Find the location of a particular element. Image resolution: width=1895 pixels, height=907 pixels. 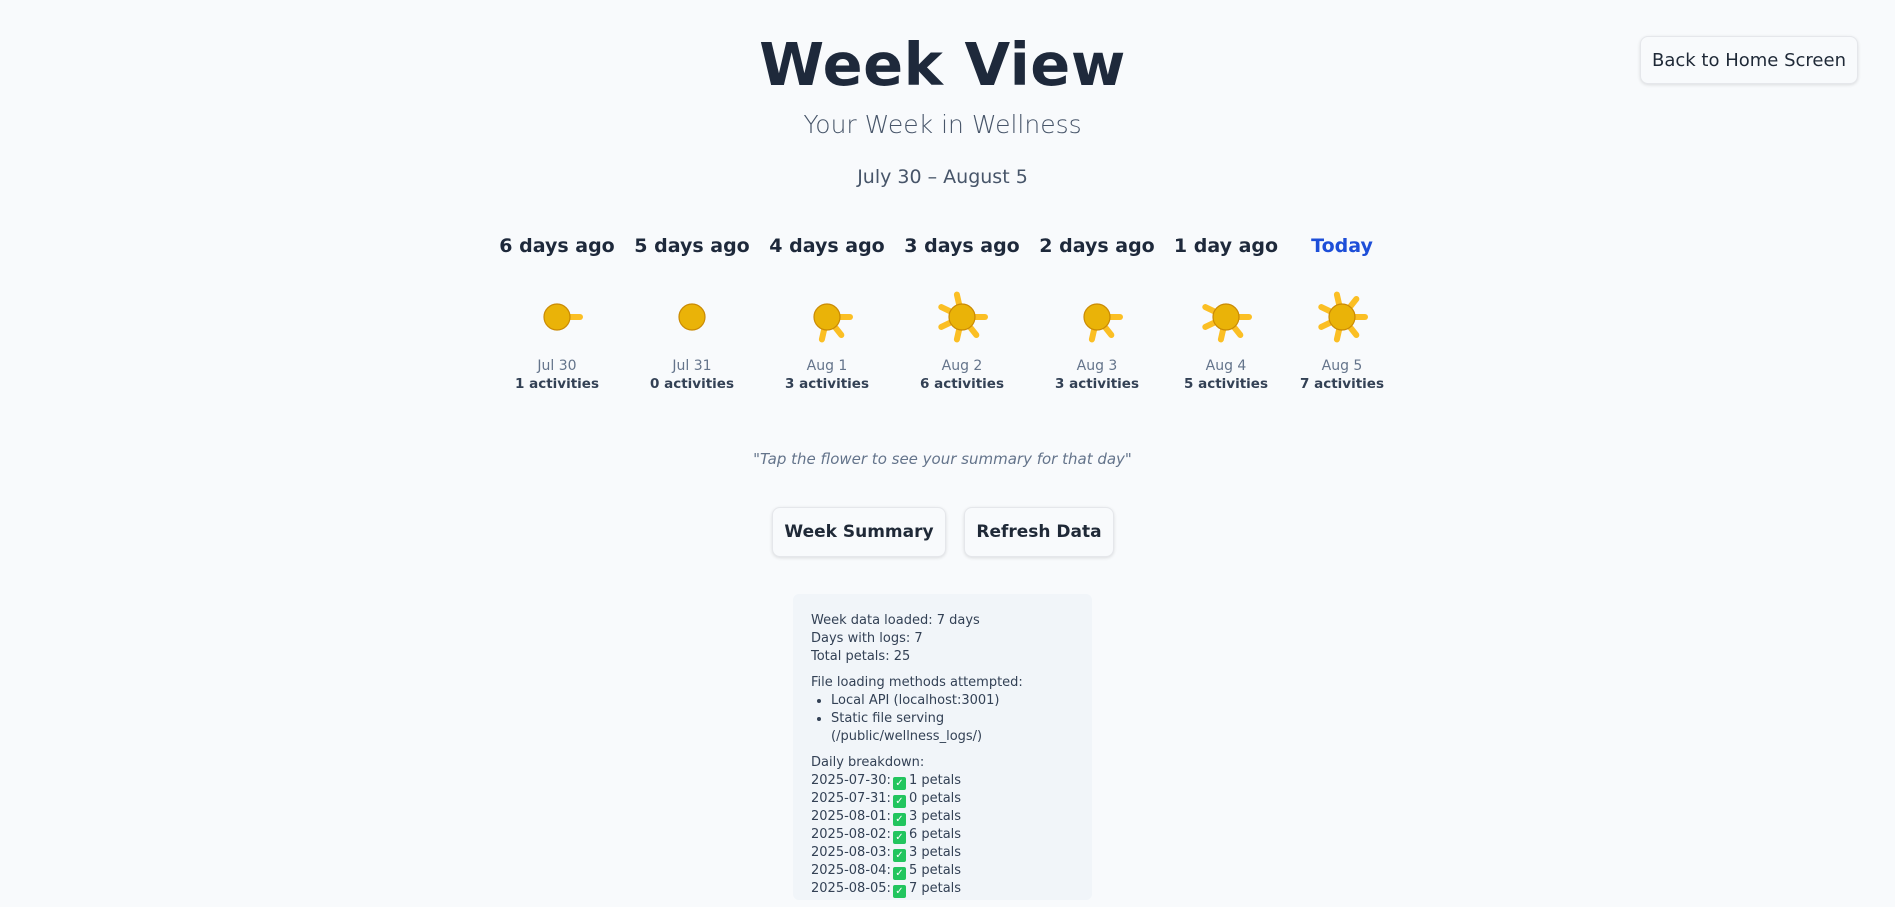

day-column: 4 days ago Aug 1 3 activities is located at coordinates (827, 312).